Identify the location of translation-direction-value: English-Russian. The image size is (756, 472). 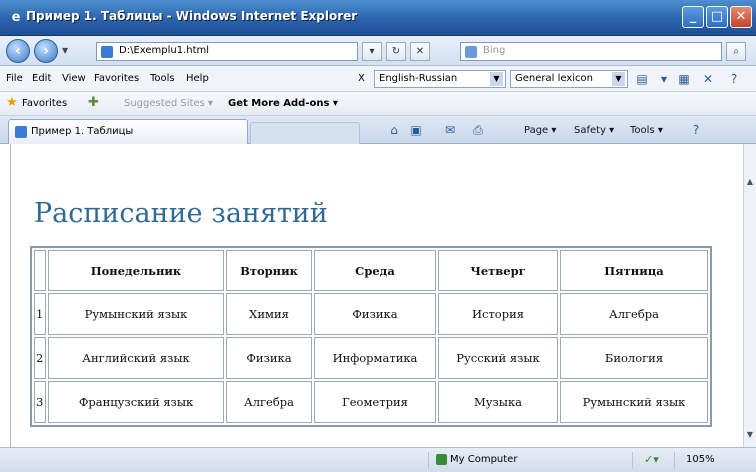
(418, 78).